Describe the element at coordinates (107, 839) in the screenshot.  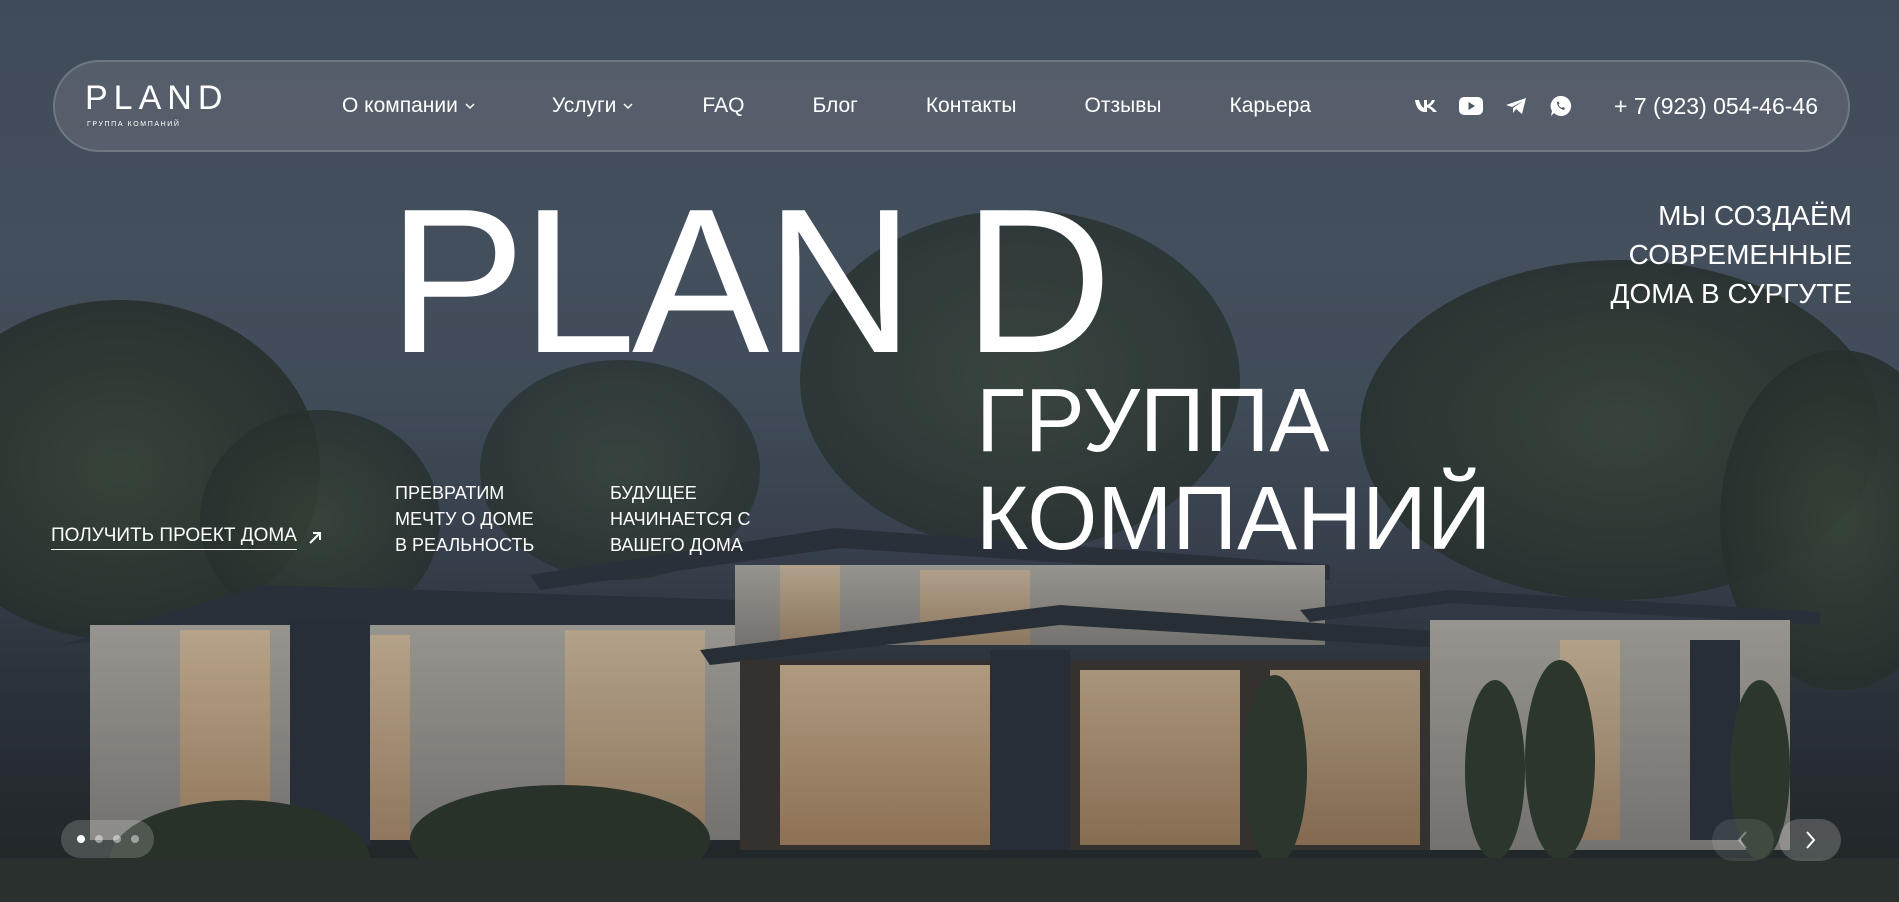
I see `slider-pagination` at that location.